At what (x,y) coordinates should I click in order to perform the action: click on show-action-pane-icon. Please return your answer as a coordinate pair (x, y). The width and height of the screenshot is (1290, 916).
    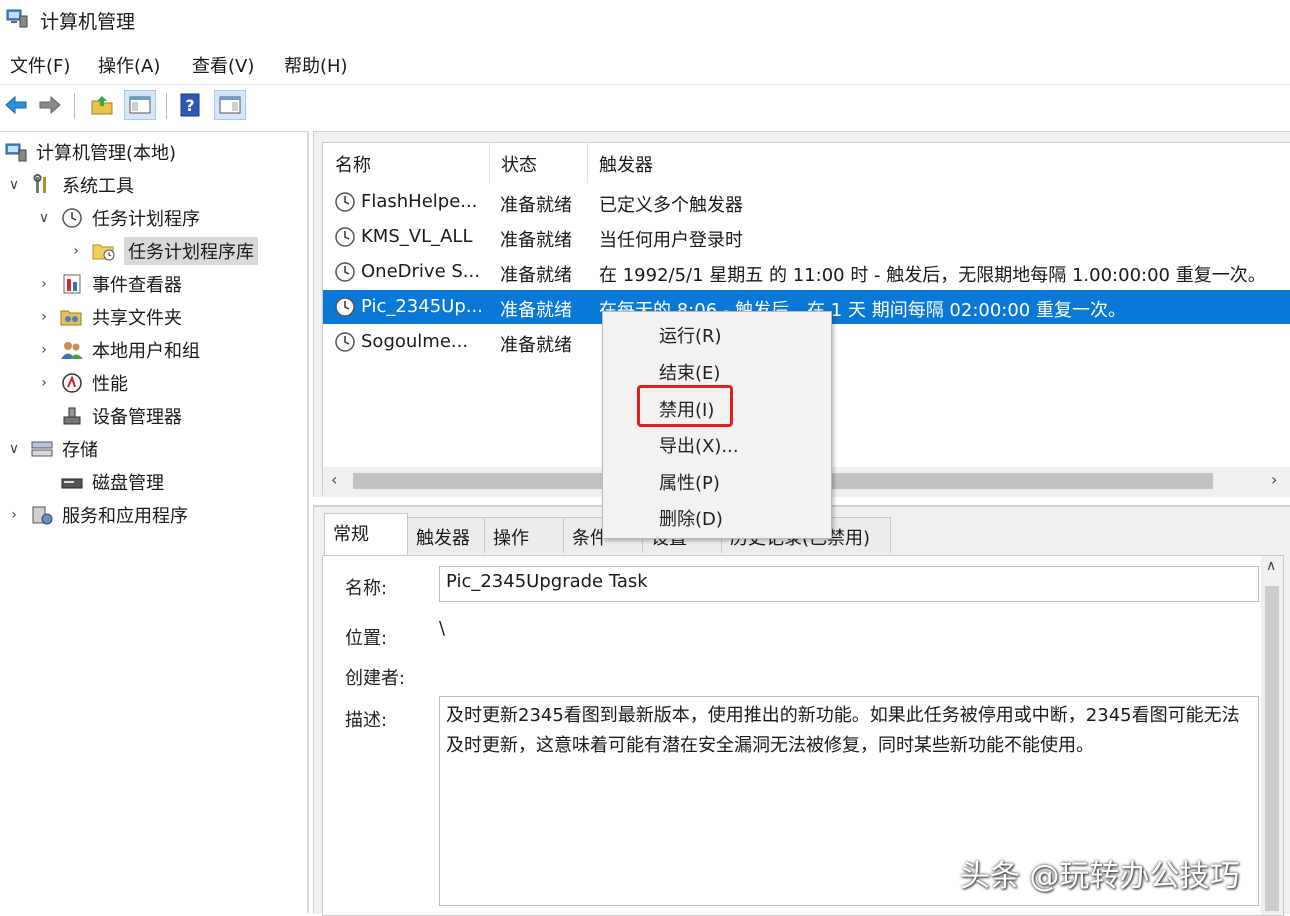
    Looking at the image, I should click on (230, 105).